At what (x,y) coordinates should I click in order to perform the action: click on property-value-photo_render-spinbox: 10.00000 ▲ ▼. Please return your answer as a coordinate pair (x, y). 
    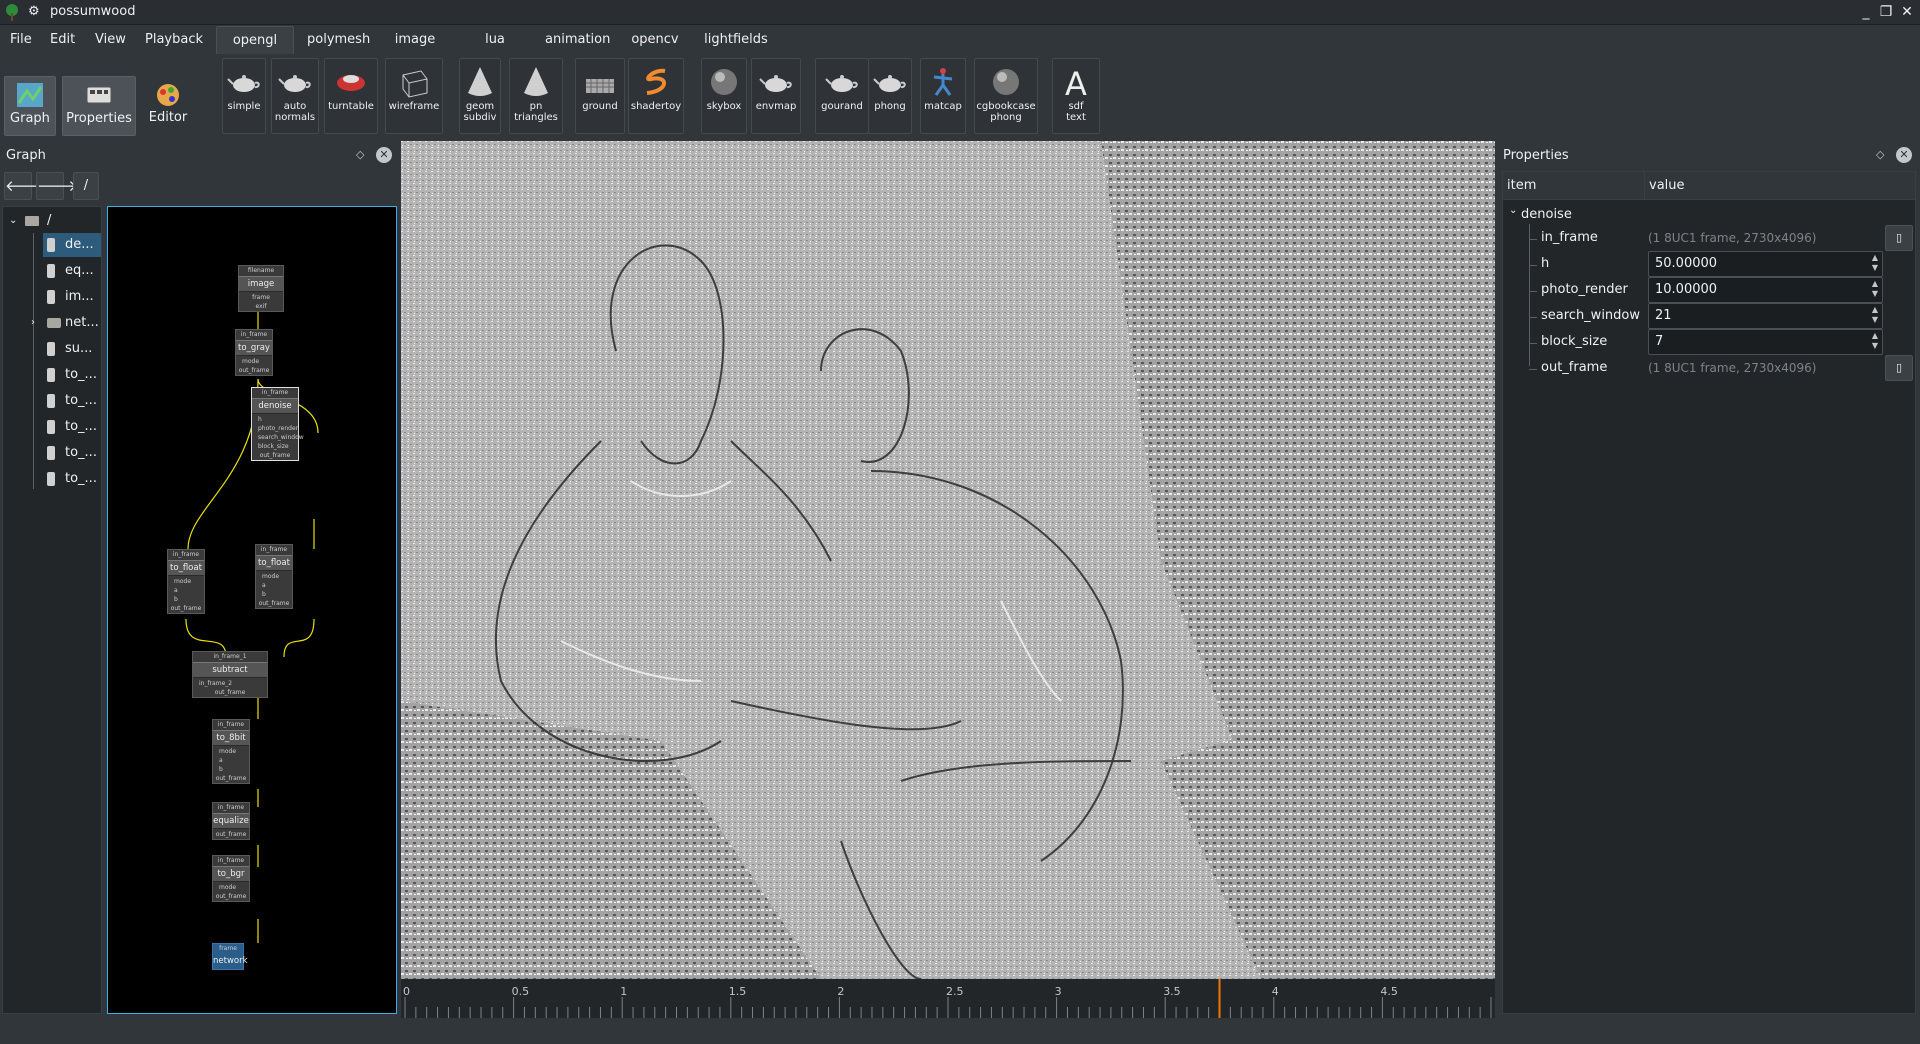
    Looking at the image, I should click on (1765, 290).